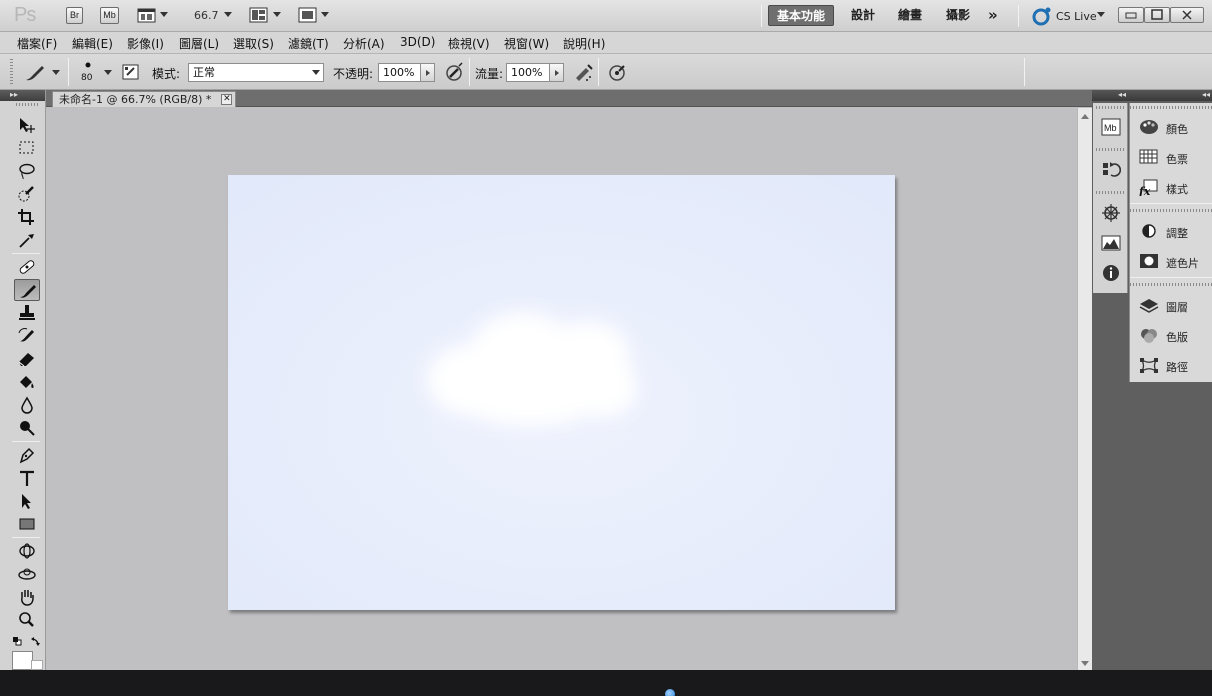 Image resolution: width=1212 pixels, height=696 pixels. Describe the element at coordinates (1111, 213) in the screenshot. I see `navigator-panel-button` at that location.